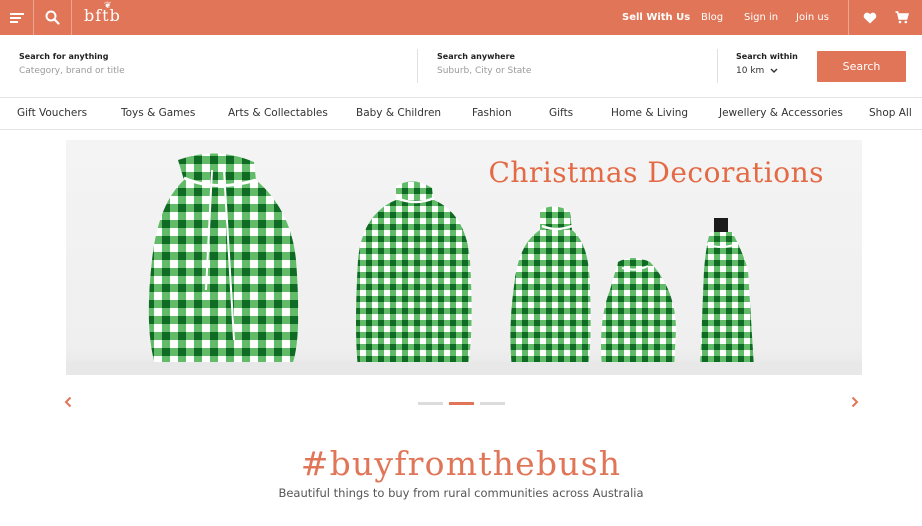 The image size is (922, 526). I want to click on search-anywhere-label: Search anywhere, so click(476, 56).